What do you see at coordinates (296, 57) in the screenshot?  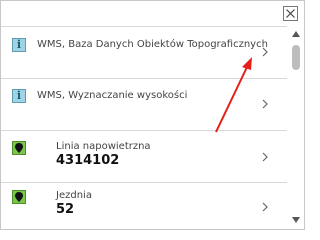 I see `scroll-thumb` at bounding box center [296, 57].